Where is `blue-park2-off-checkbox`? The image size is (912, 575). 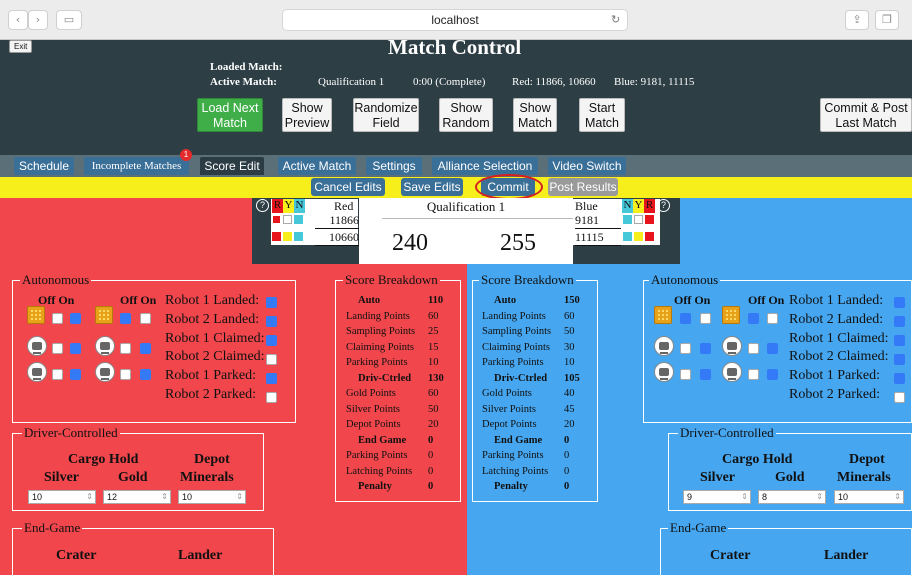
blue-park2-off-checkbox is located at coordinates (753, 374).